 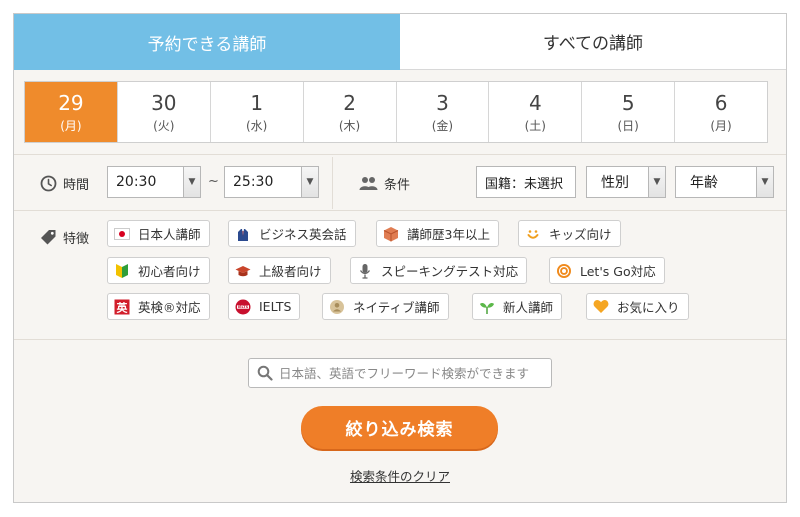 I want to click on feature-chip-japanese-teacher: 日本人講師, so click(x=158, y=233).